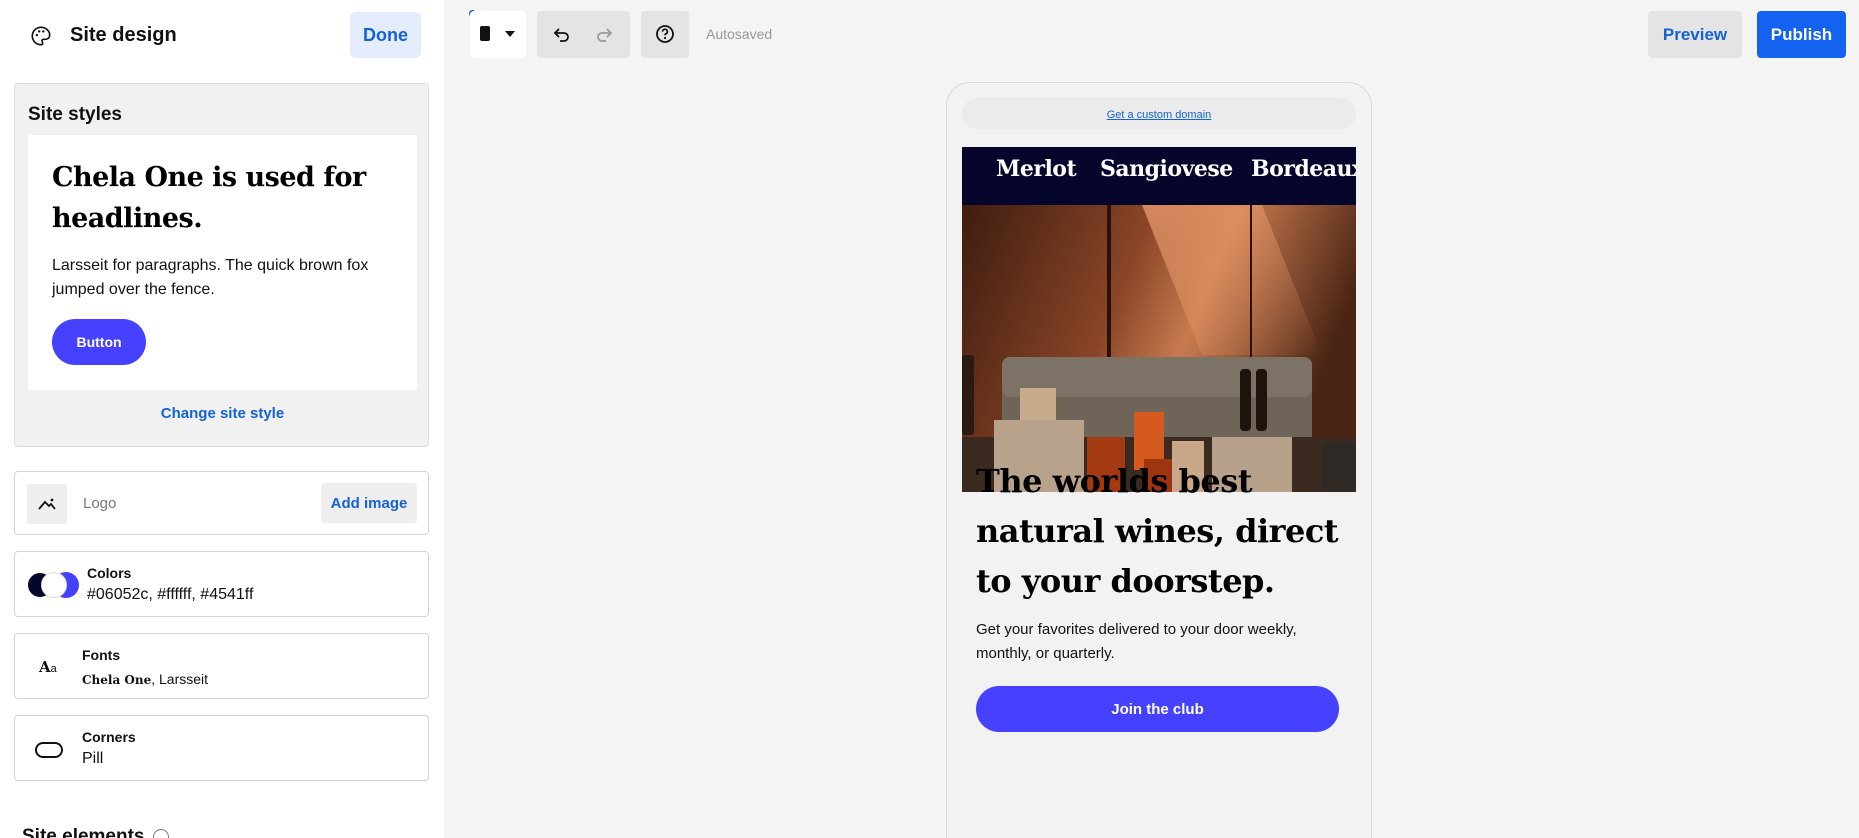 This screenshot has height=838, width=1859. What do you see at coordinates (1801, 34) in the screenshot?
I see `publish-button: Publish` at bounding box center [1801, 34].